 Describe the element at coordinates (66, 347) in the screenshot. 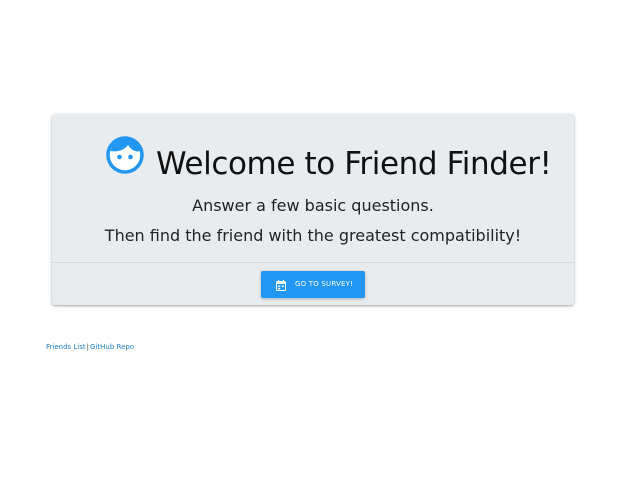

I see `friends-list-link: Friends List` at that location.